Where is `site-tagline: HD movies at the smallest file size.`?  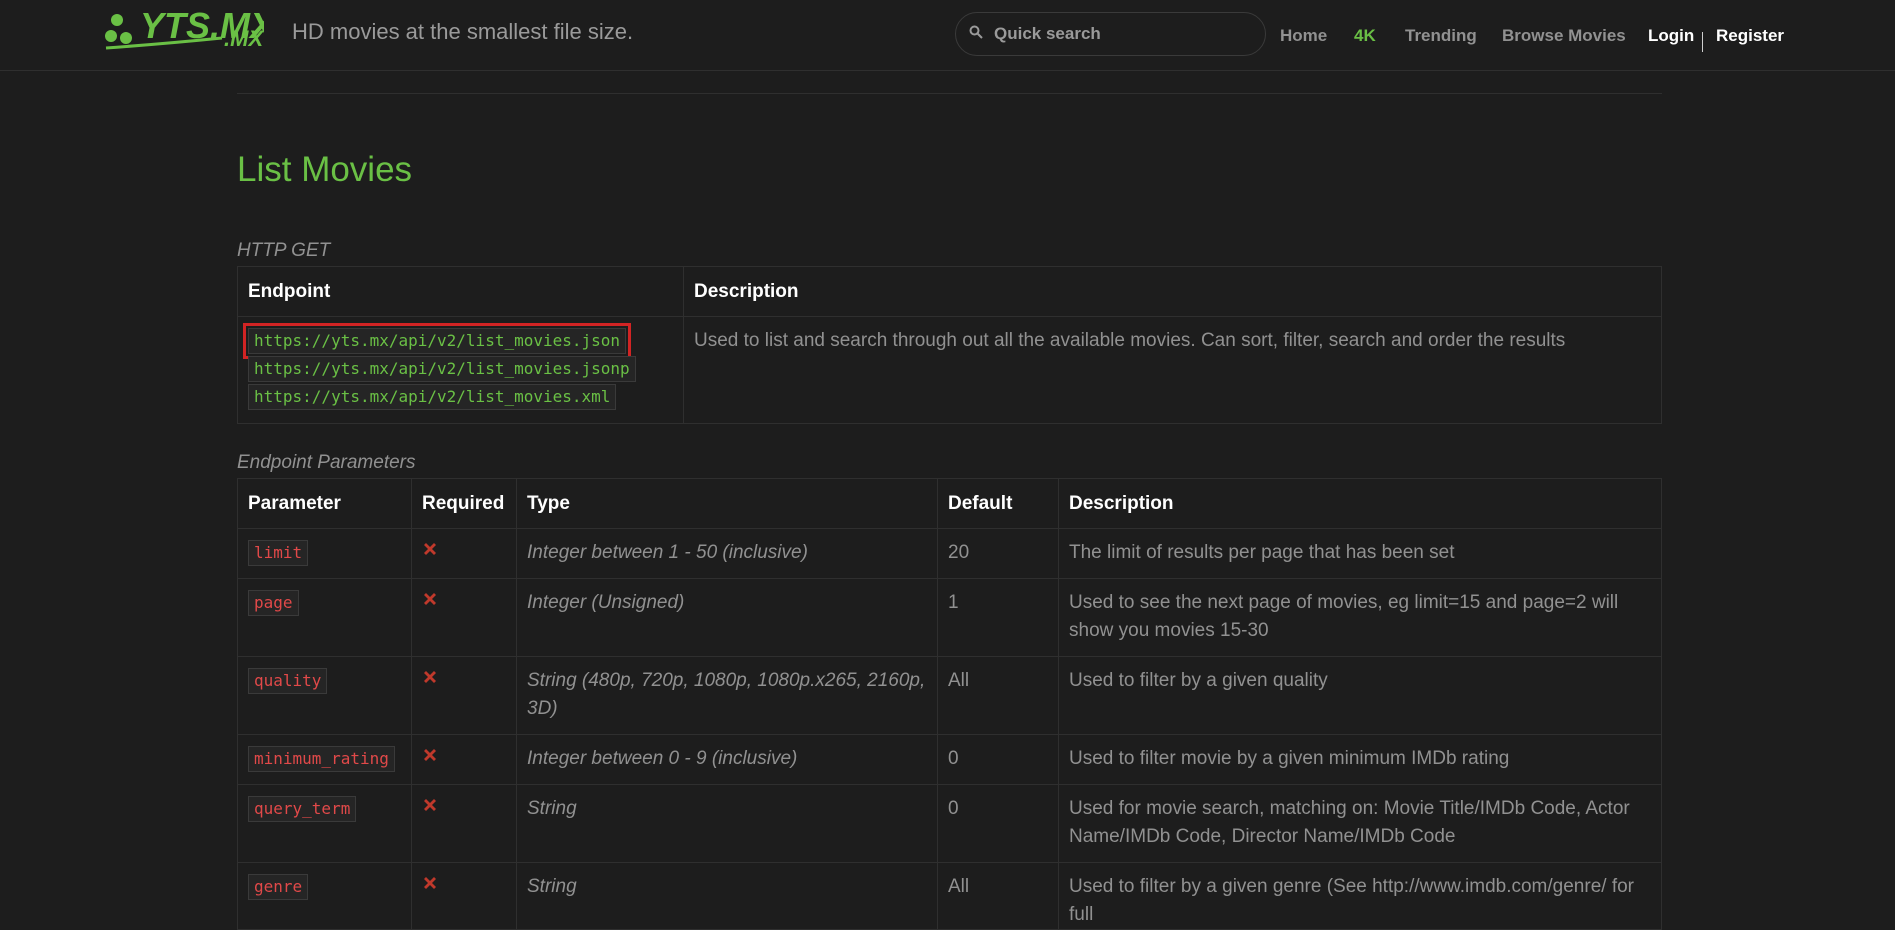 site-tagline: HD movies at the smallest file size. is located at coordinates (463, 31).